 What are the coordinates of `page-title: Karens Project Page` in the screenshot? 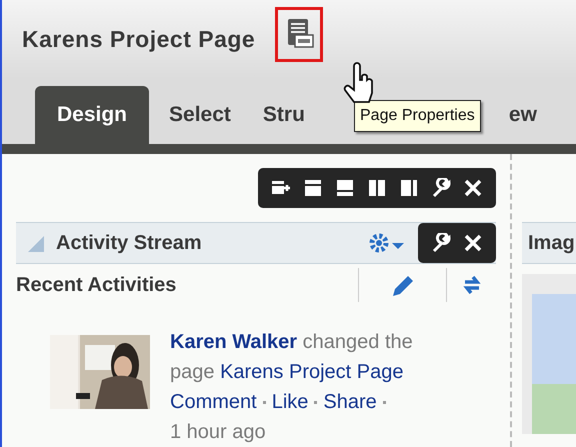 It's located at (139, 39).